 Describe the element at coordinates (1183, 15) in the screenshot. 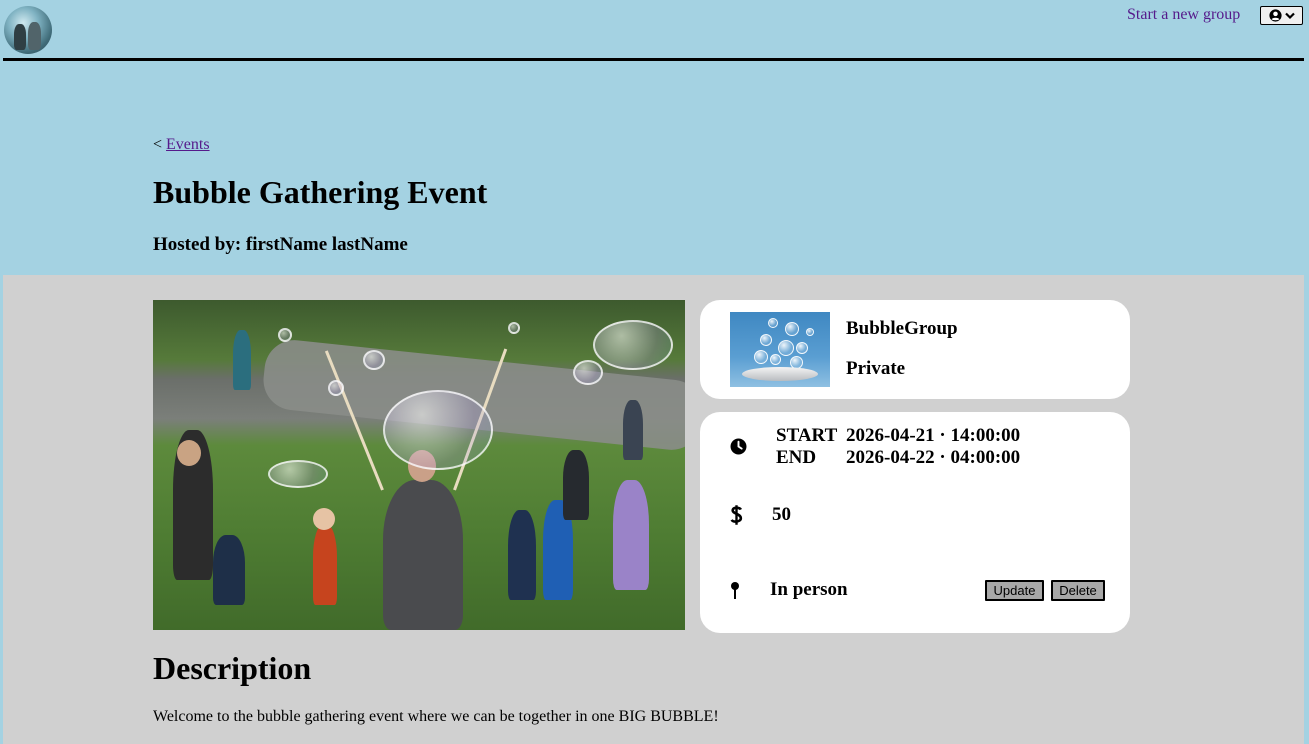

I see `start-new-group-link: Start a new group` at that location.